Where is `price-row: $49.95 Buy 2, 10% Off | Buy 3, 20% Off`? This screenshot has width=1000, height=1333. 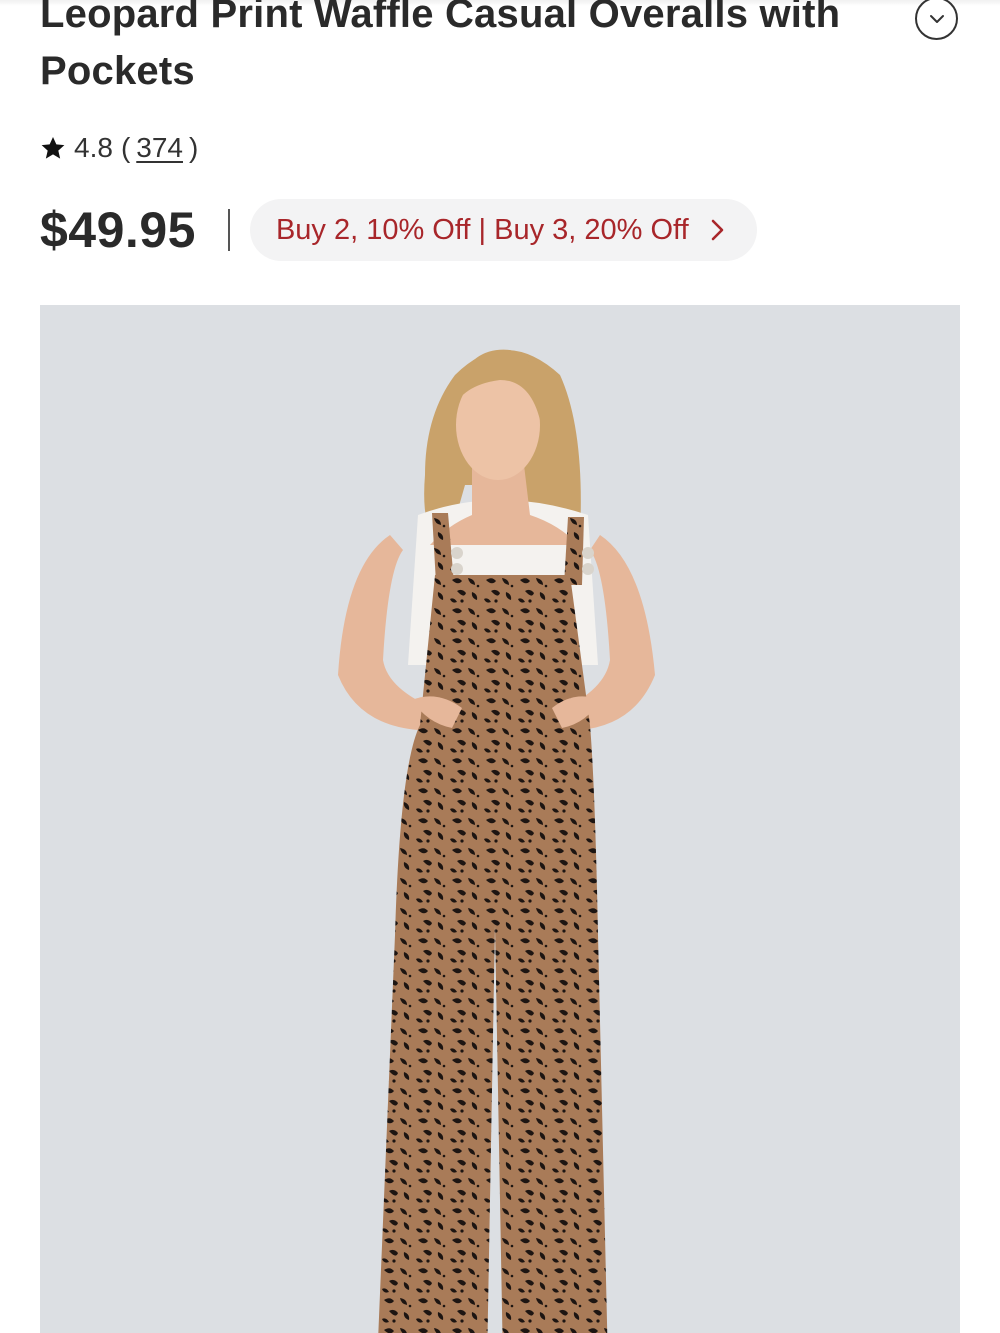 price-row: $49.95 Buy 2, 10% Off | Buy 3, 20% Off is located at coordinates (398, 230).